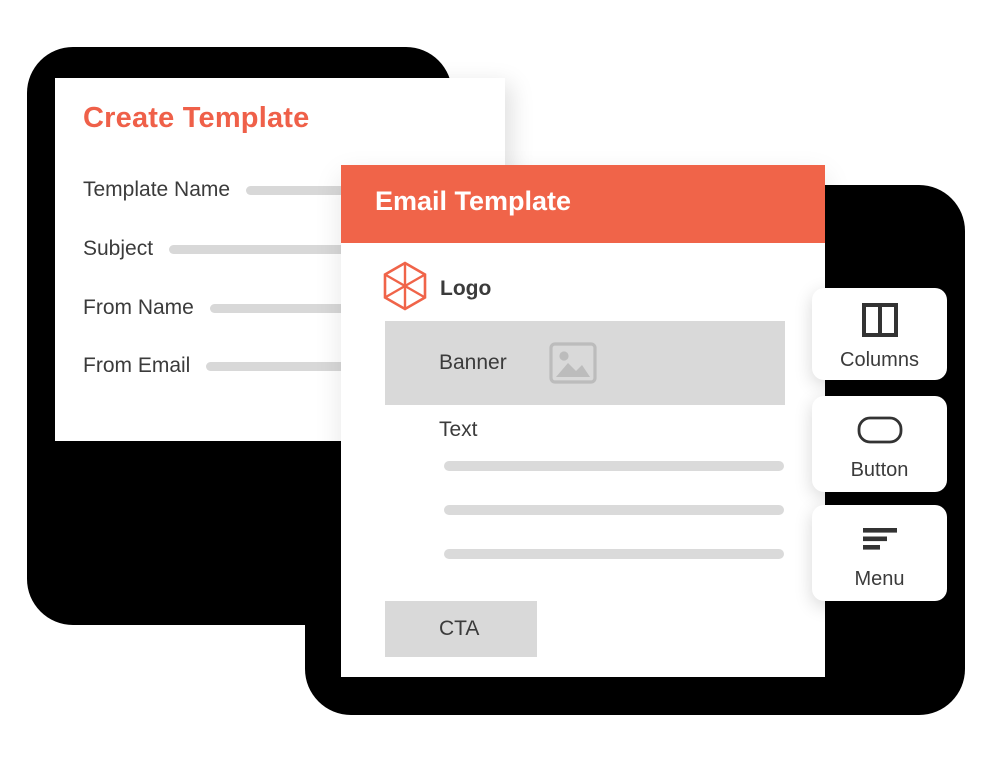 The image size is (1000, 760). What do you see at coordinates (879, 359) in the screenshot?
I see `widget-label-columns: Columns` at bounding box center [879, 359].